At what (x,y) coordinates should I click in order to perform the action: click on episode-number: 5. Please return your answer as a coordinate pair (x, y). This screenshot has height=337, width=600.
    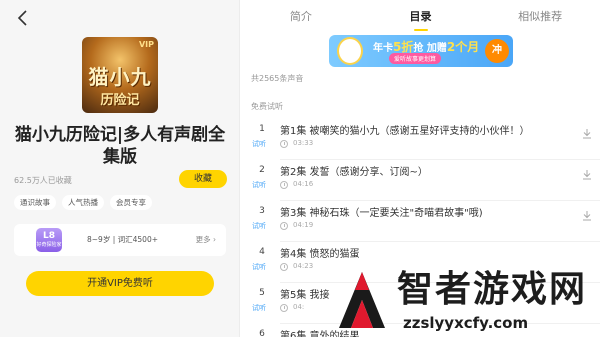
    Looking at the image, I should click on (262, 293).